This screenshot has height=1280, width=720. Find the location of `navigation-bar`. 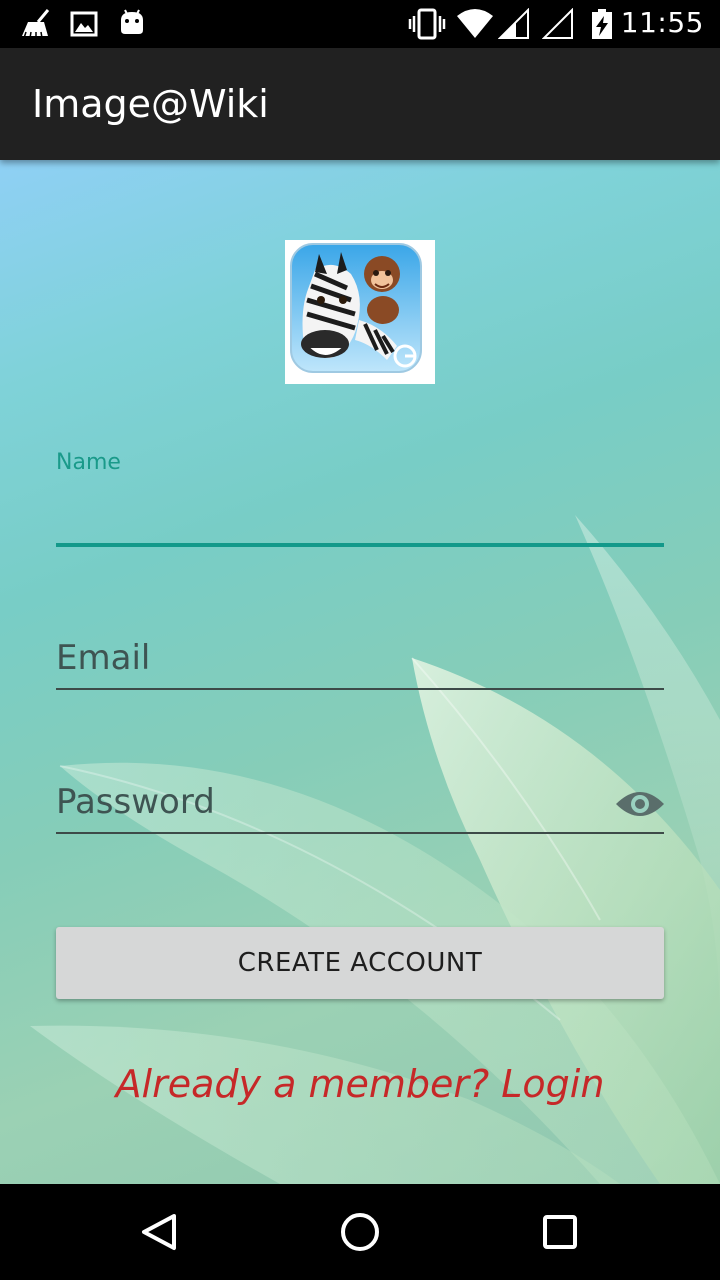

navigation-bar is located at coordinates (360, 1232).